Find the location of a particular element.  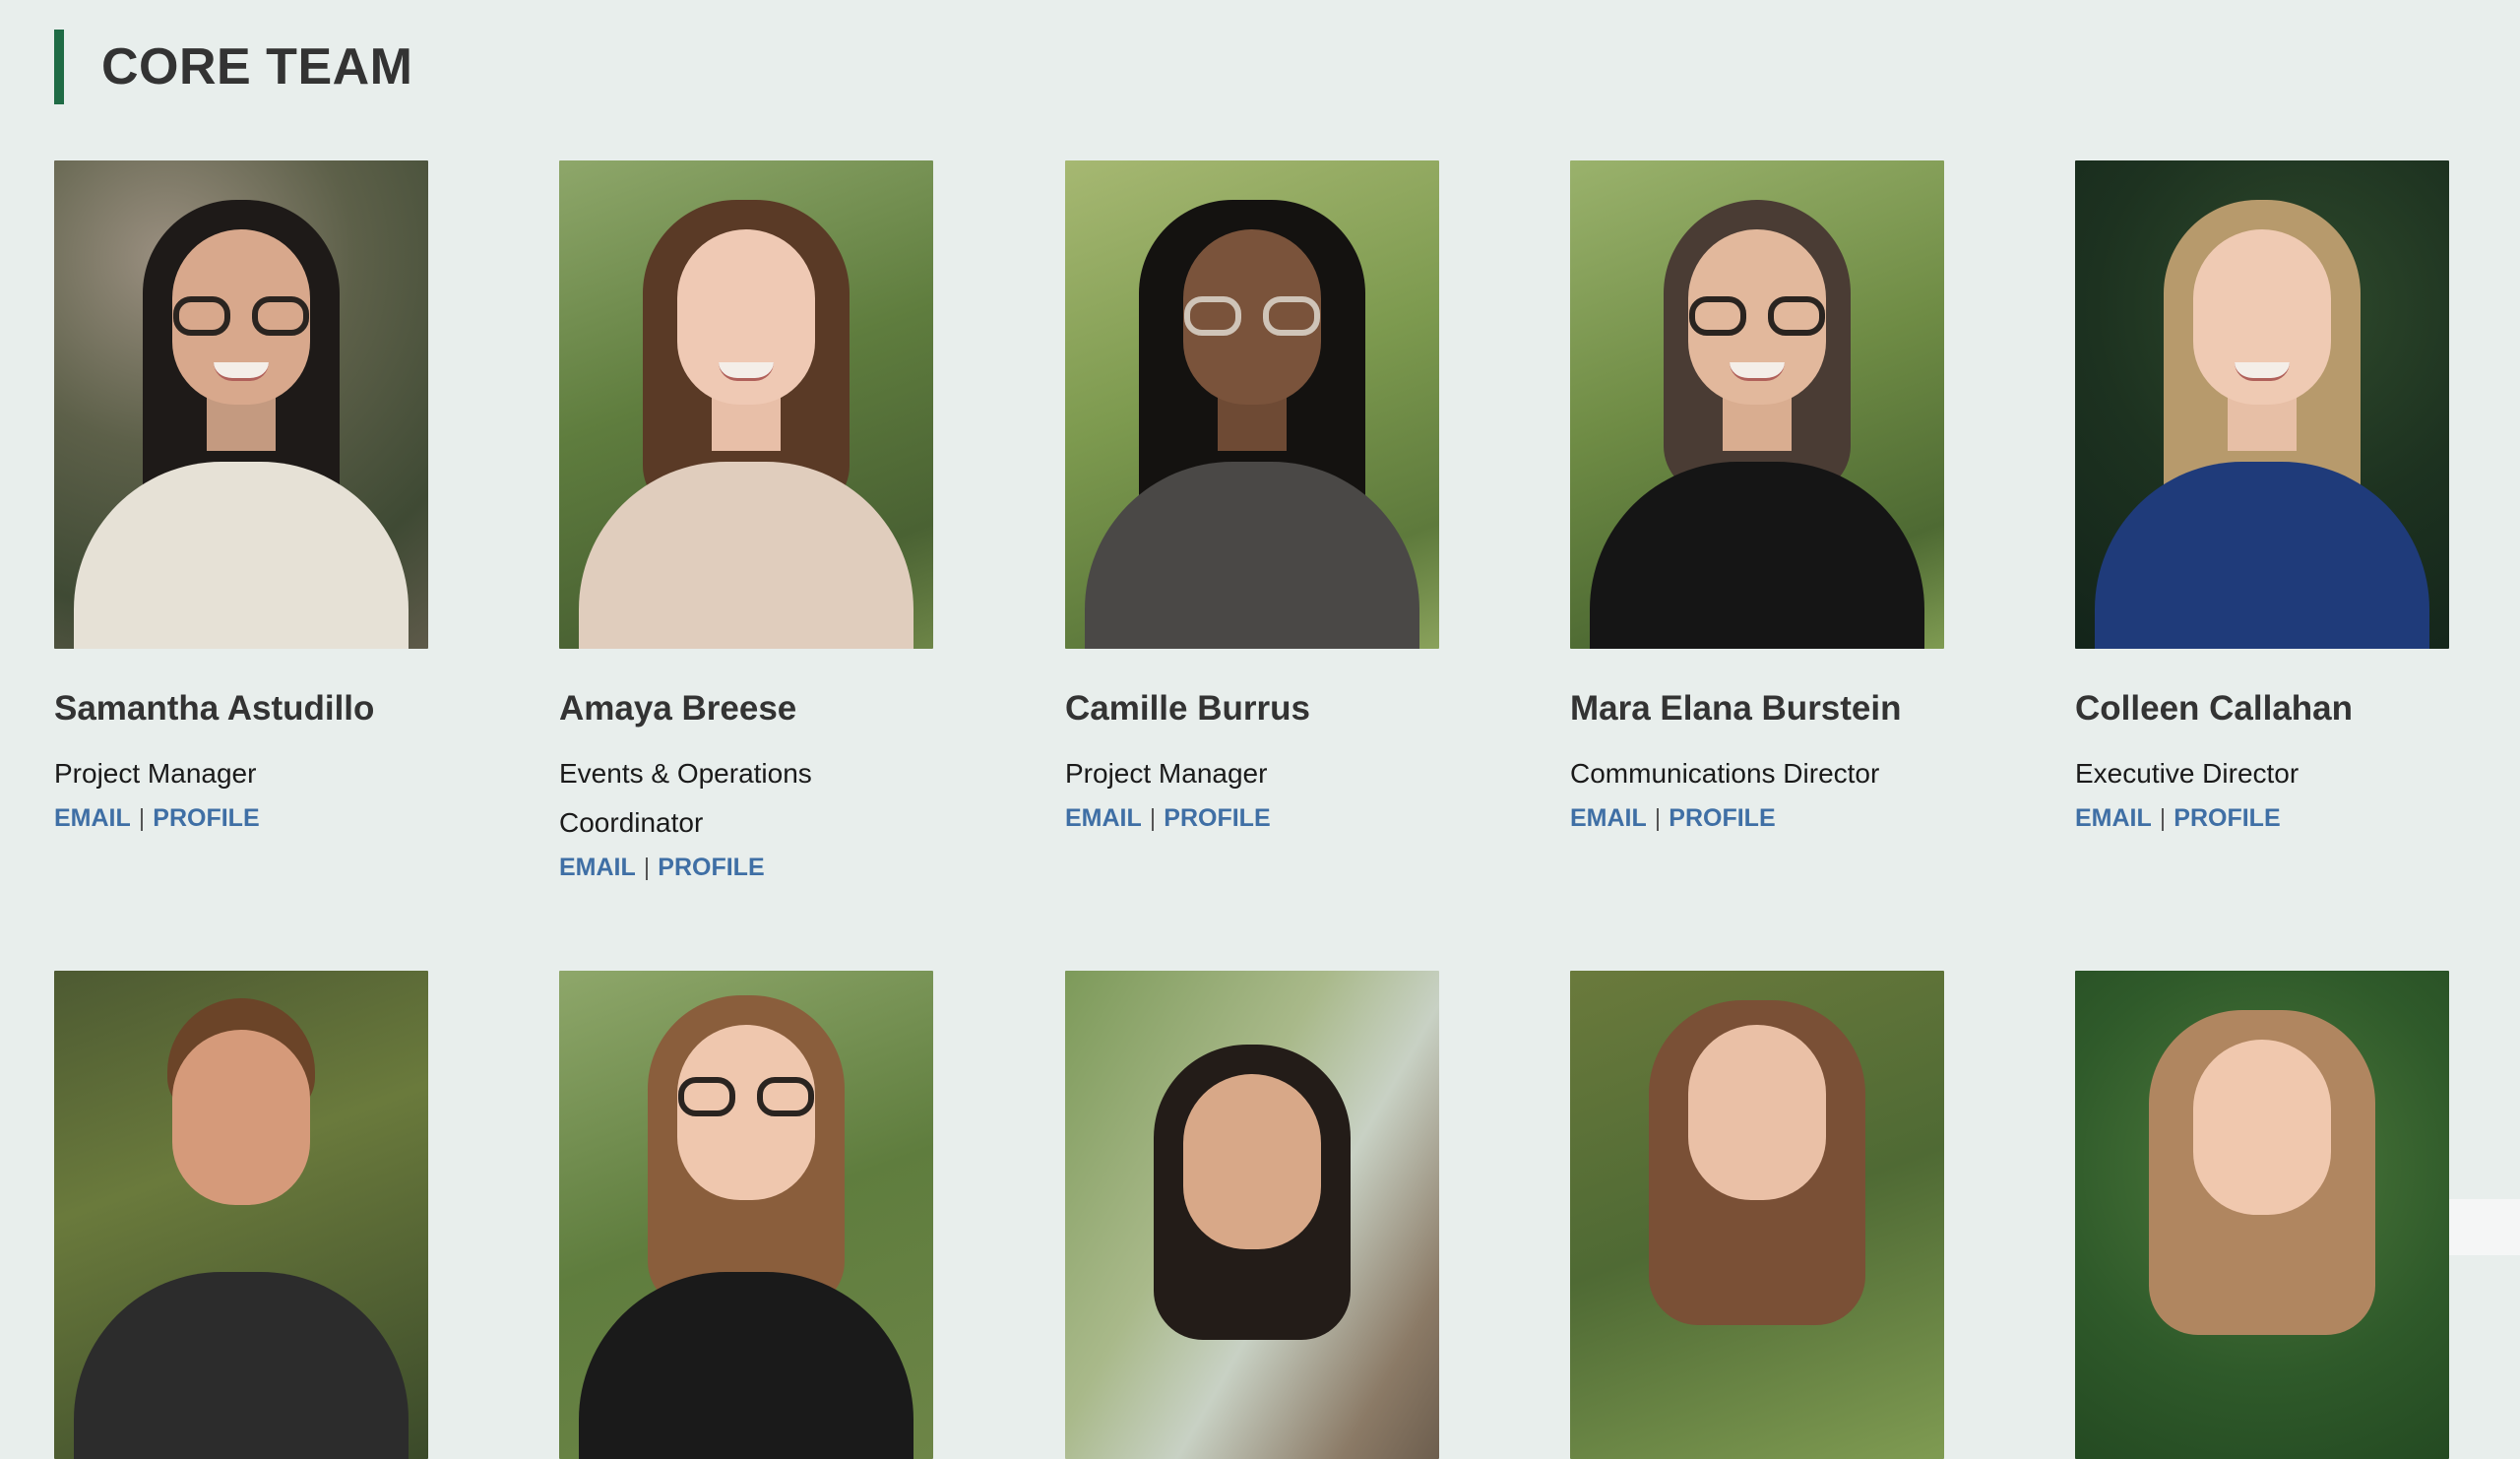

team-member-name: Amaya Breese is located at coordinates (678, 708).